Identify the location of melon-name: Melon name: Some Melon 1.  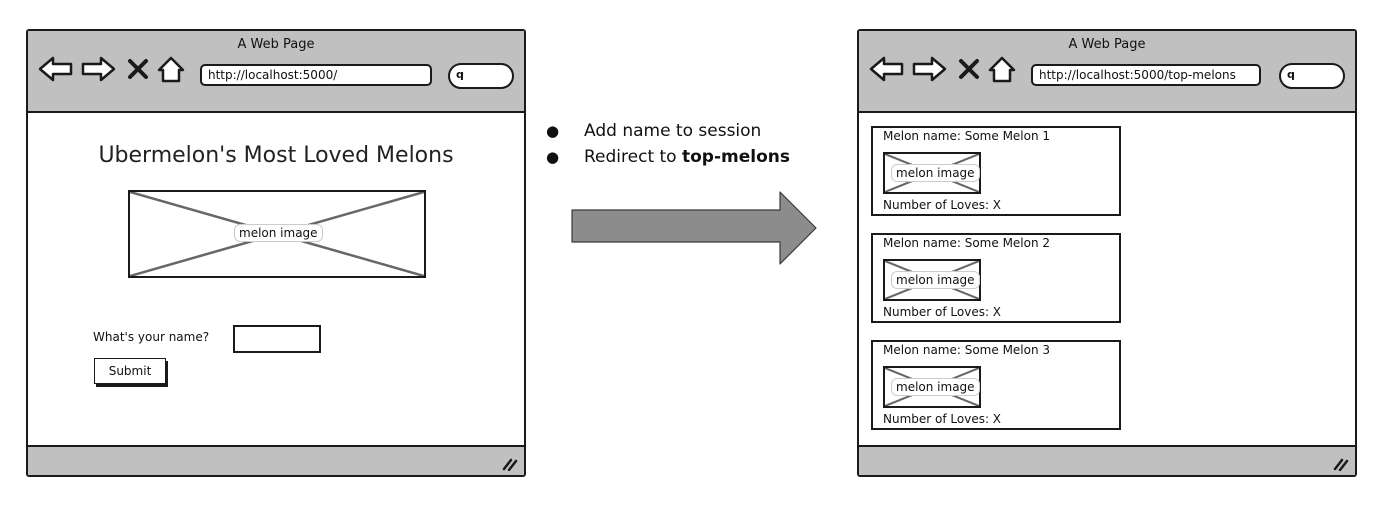
(967, 136).